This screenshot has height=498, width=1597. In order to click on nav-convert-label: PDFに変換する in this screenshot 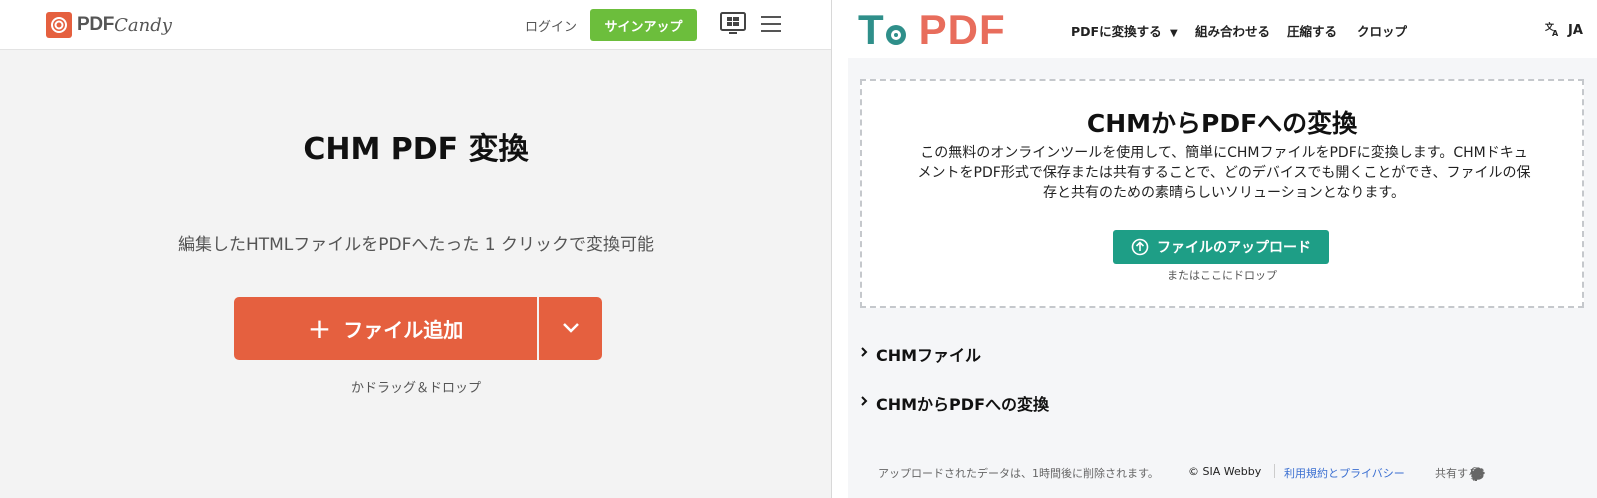, I will do `click(1116, 31)`.